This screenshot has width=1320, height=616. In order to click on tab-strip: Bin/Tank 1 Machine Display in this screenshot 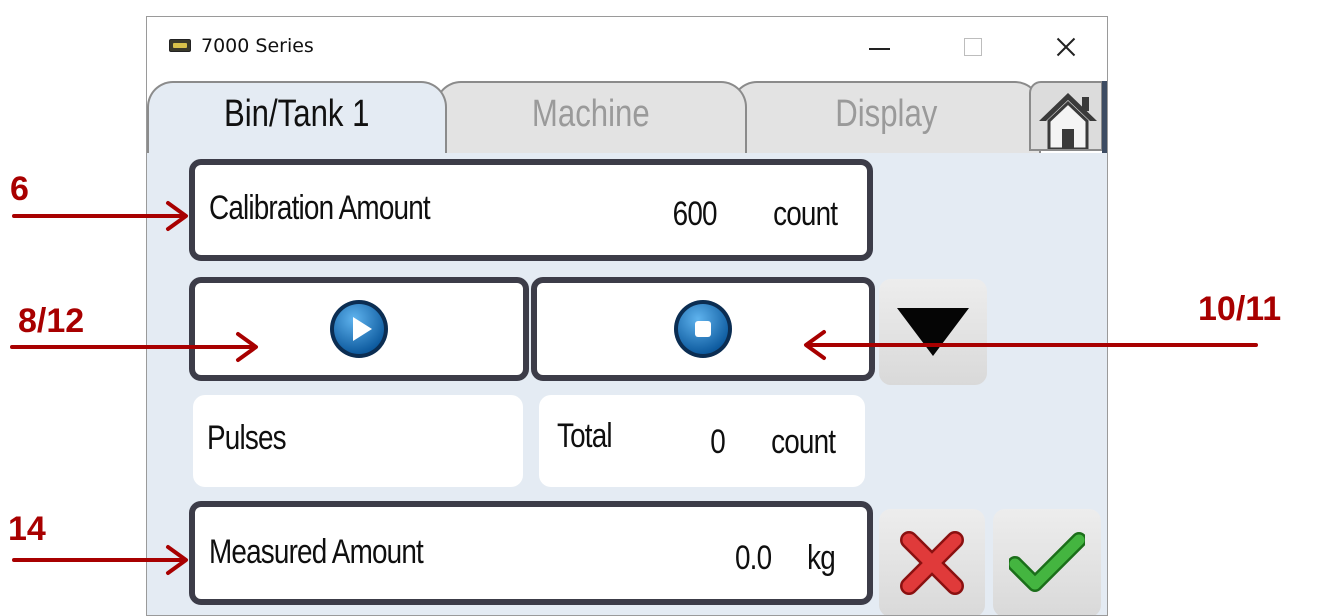, I will do `click(627, 114)`.